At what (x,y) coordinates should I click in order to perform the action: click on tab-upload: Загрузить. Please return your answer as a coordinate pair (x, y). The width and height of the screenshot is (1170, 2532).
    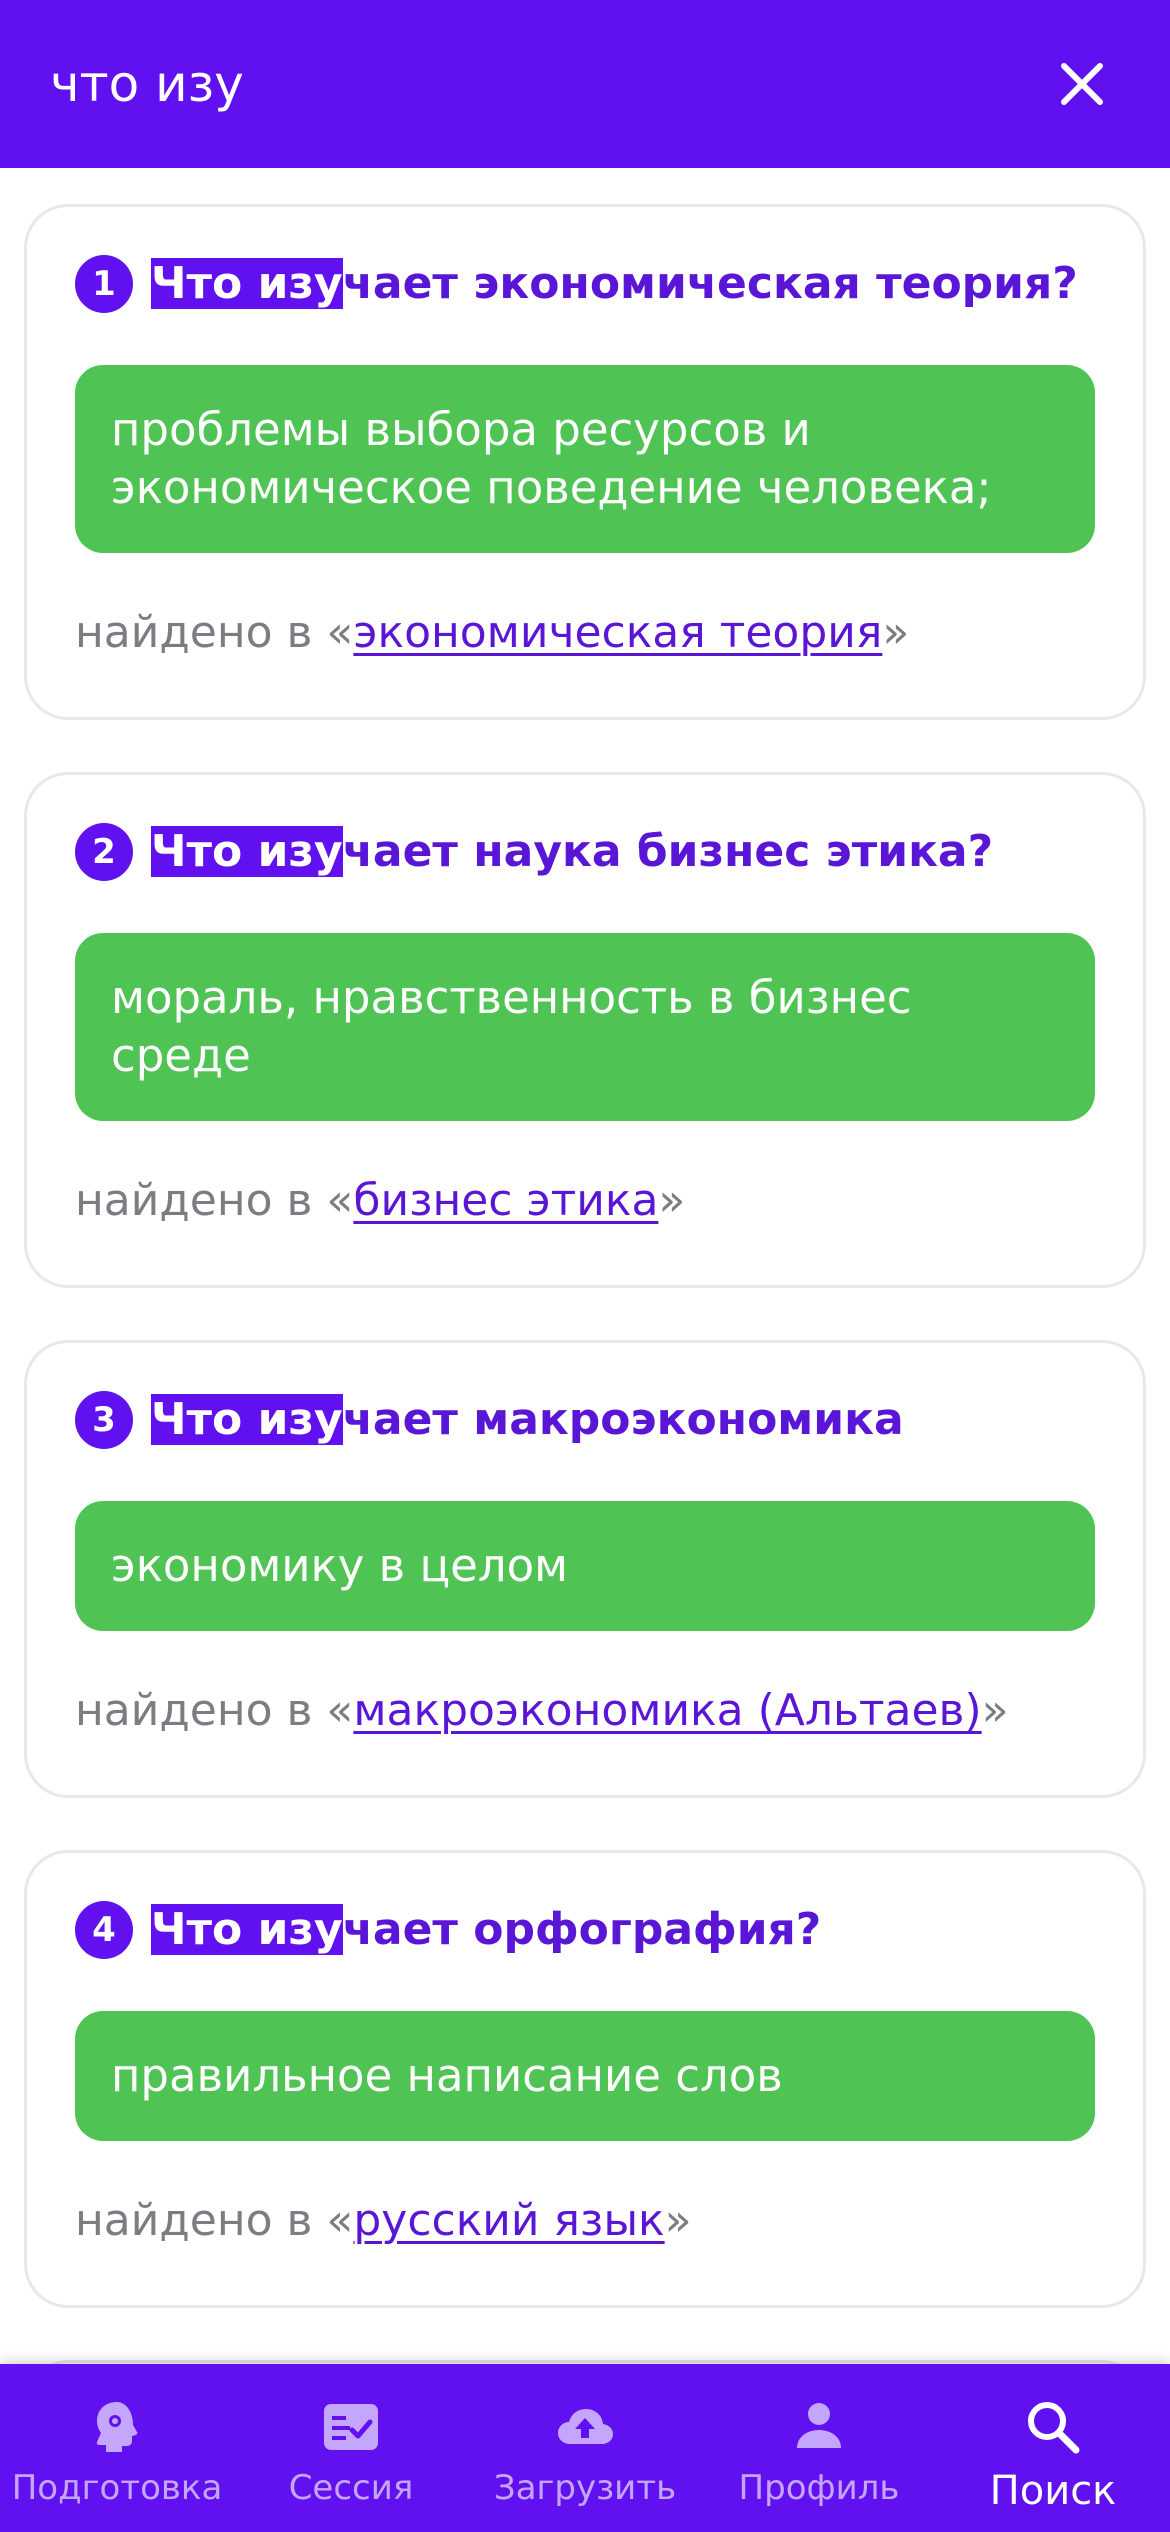
    Looking at the image, I should click on (585, 2448).